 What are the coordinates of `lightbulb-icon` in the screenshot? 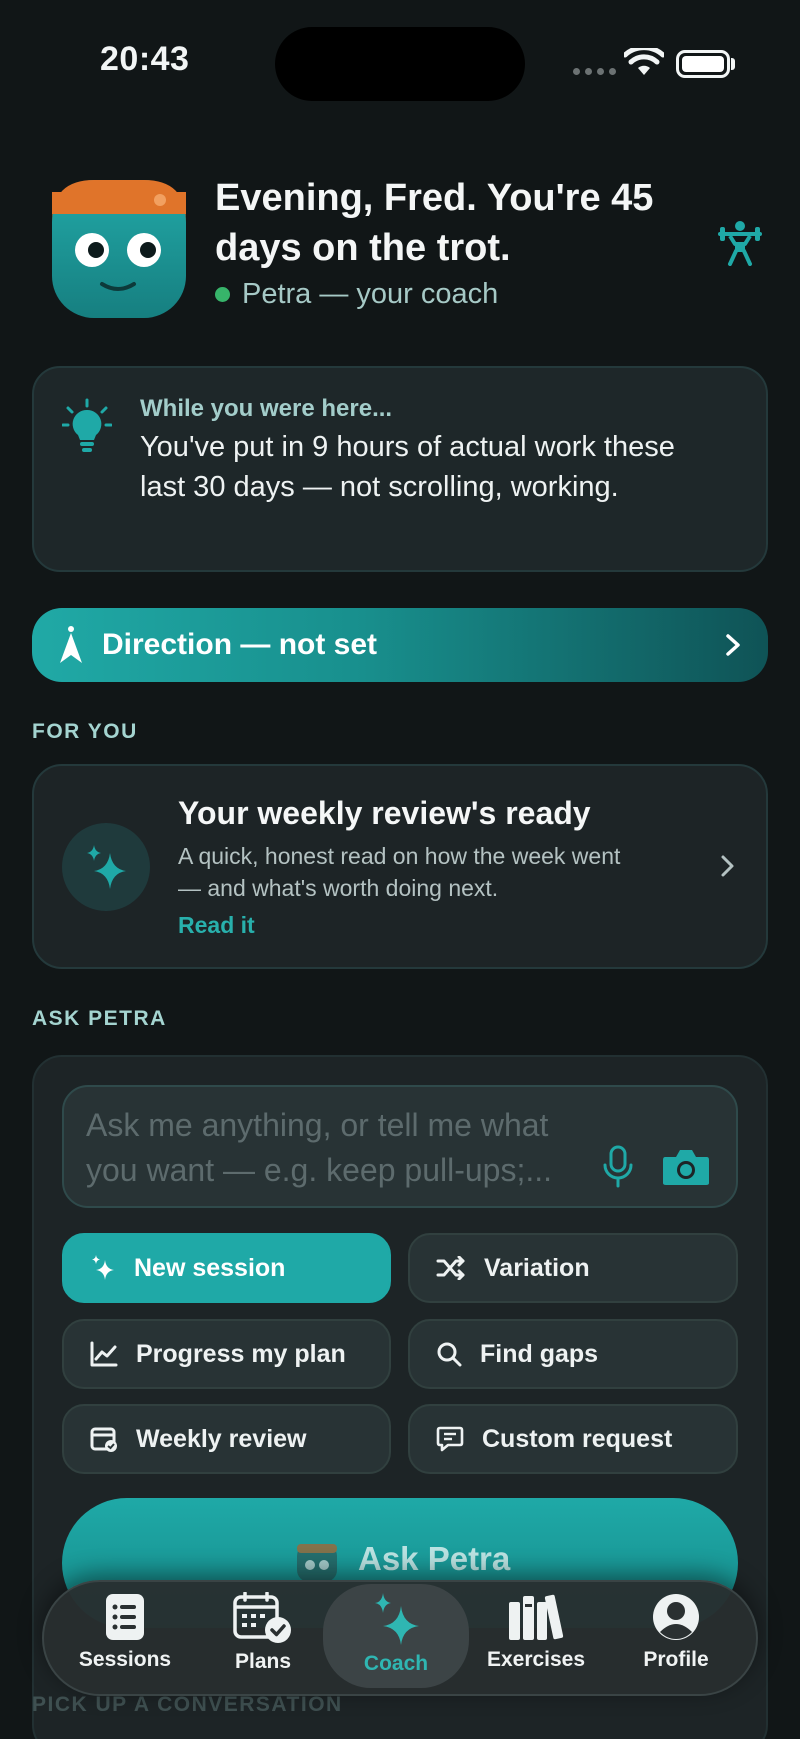 It's located at (87, 425).